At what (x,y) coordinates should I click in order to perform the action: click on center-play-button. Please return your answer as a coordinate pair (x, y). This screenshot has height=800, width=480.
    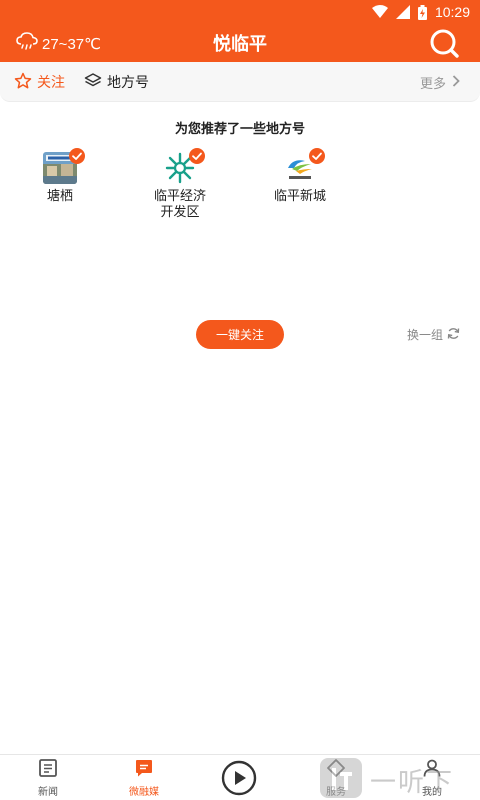
    Looking at the image, I should click on (239, 778).